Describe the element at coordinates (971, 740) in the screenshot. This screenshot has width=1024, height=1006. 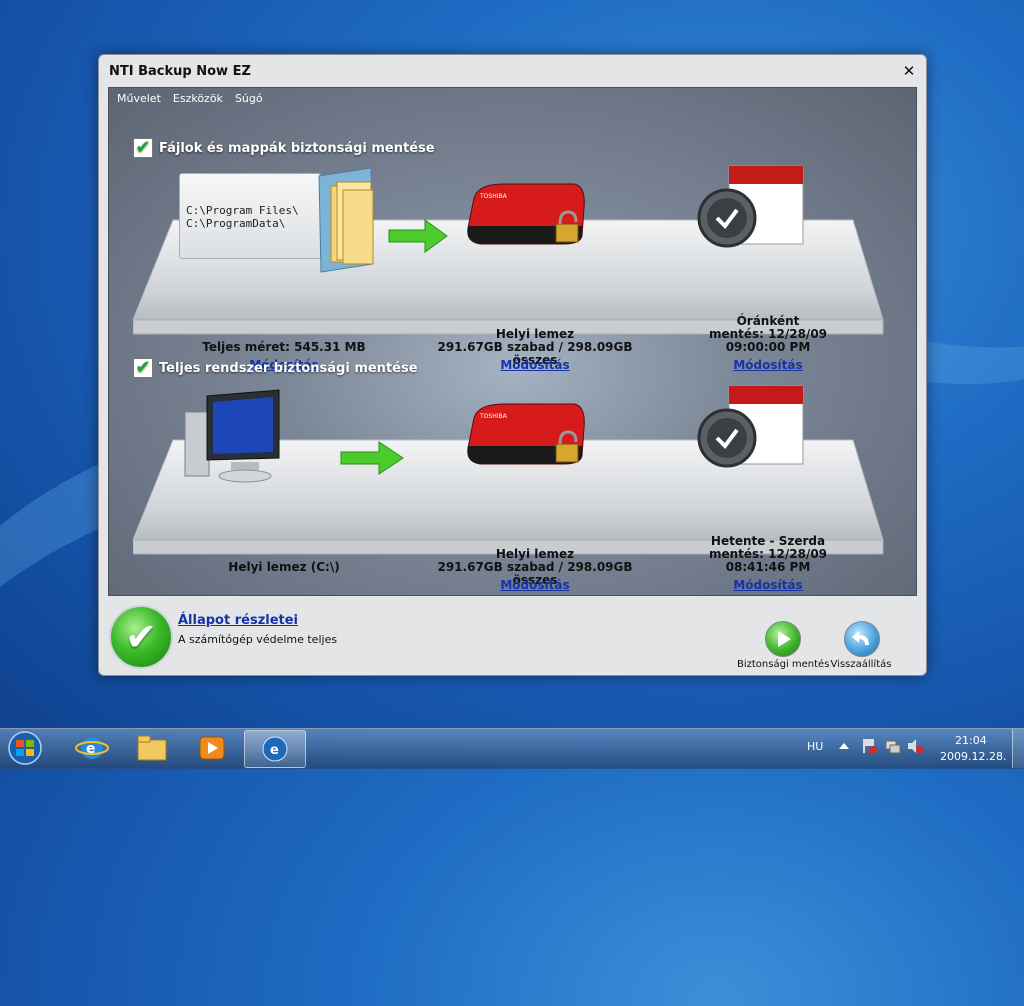
I see `clock-time: 21:04` at that location.